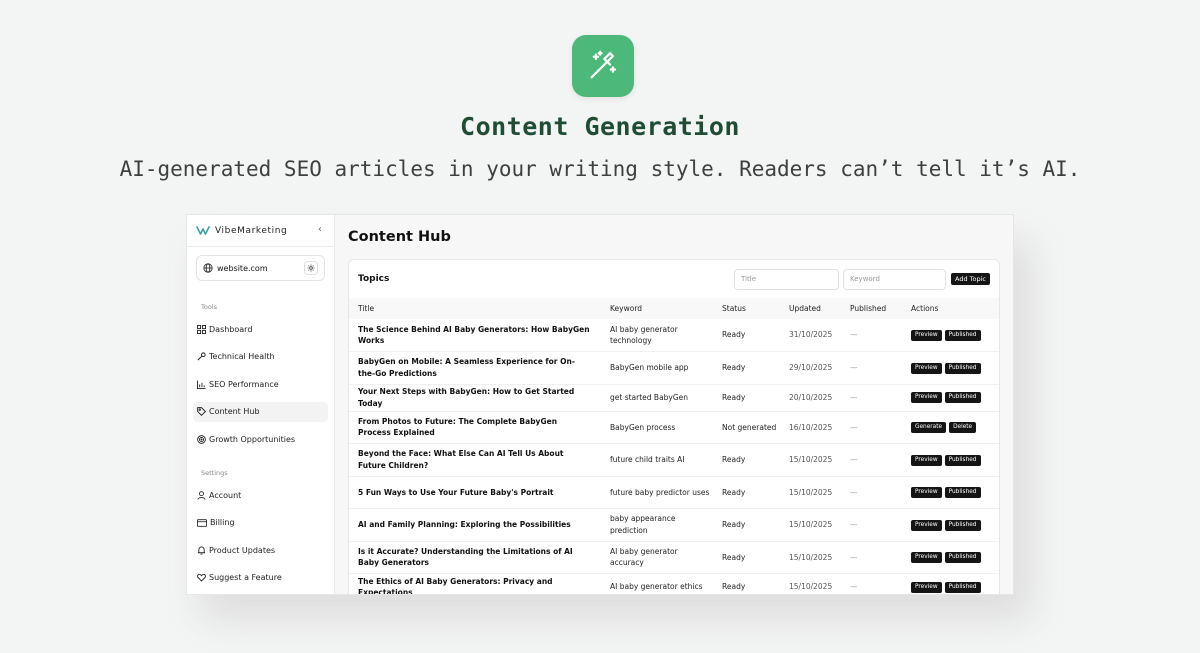 Image resolution: width=1200 pixels, height=653 pixels. I want to click on topics-heading: Topics, so click(374, 279).